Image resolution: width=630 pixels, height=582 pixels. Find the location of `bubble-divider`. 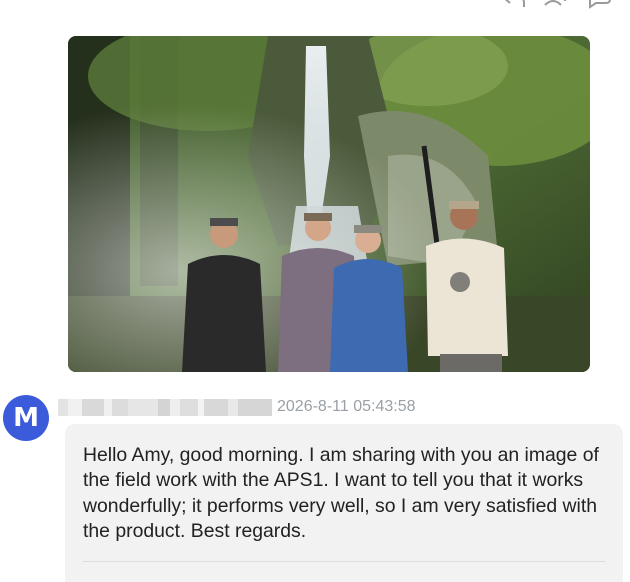

bubble-divider is located at coordinates (344, 561).